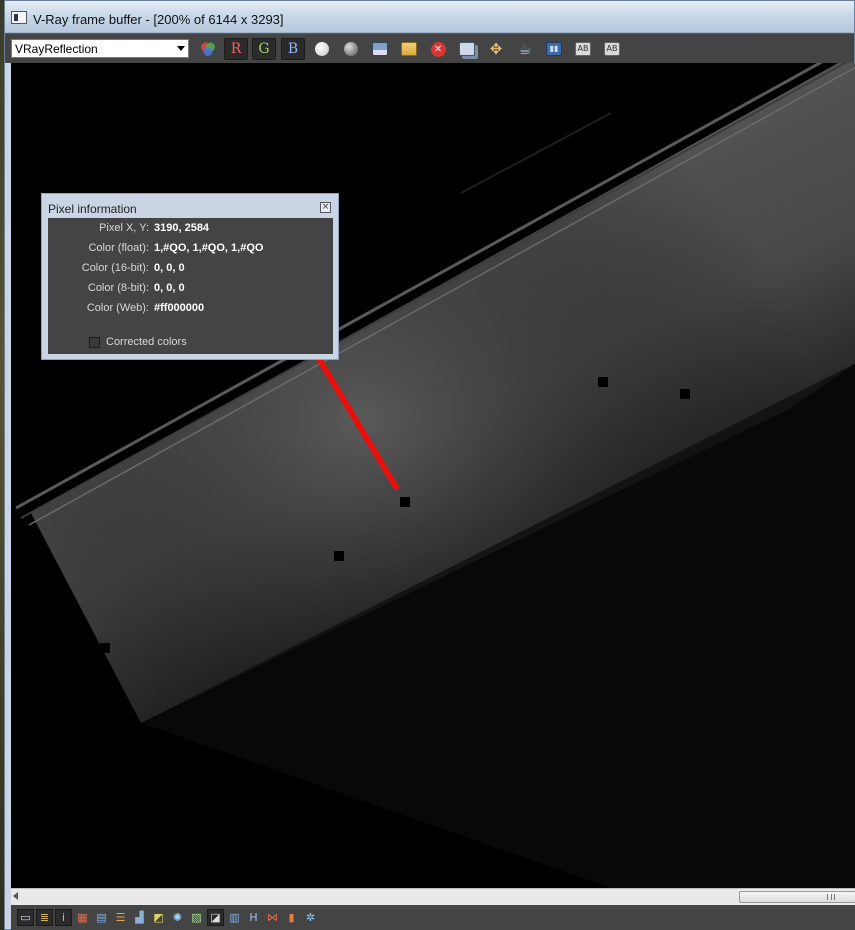 The image size is (855, 930). I want to click on h-button-icon: H, so click(253, 917).